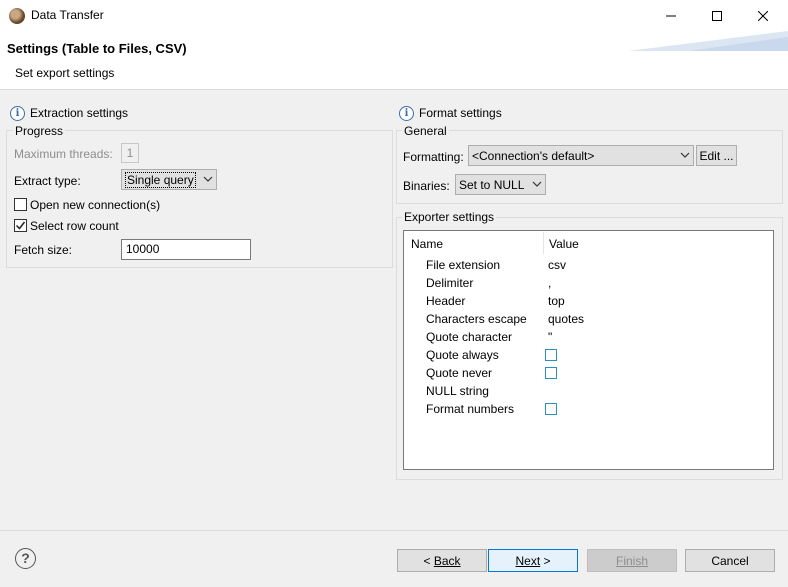  I want to click on property-name: Quote never, so click(459, 373).